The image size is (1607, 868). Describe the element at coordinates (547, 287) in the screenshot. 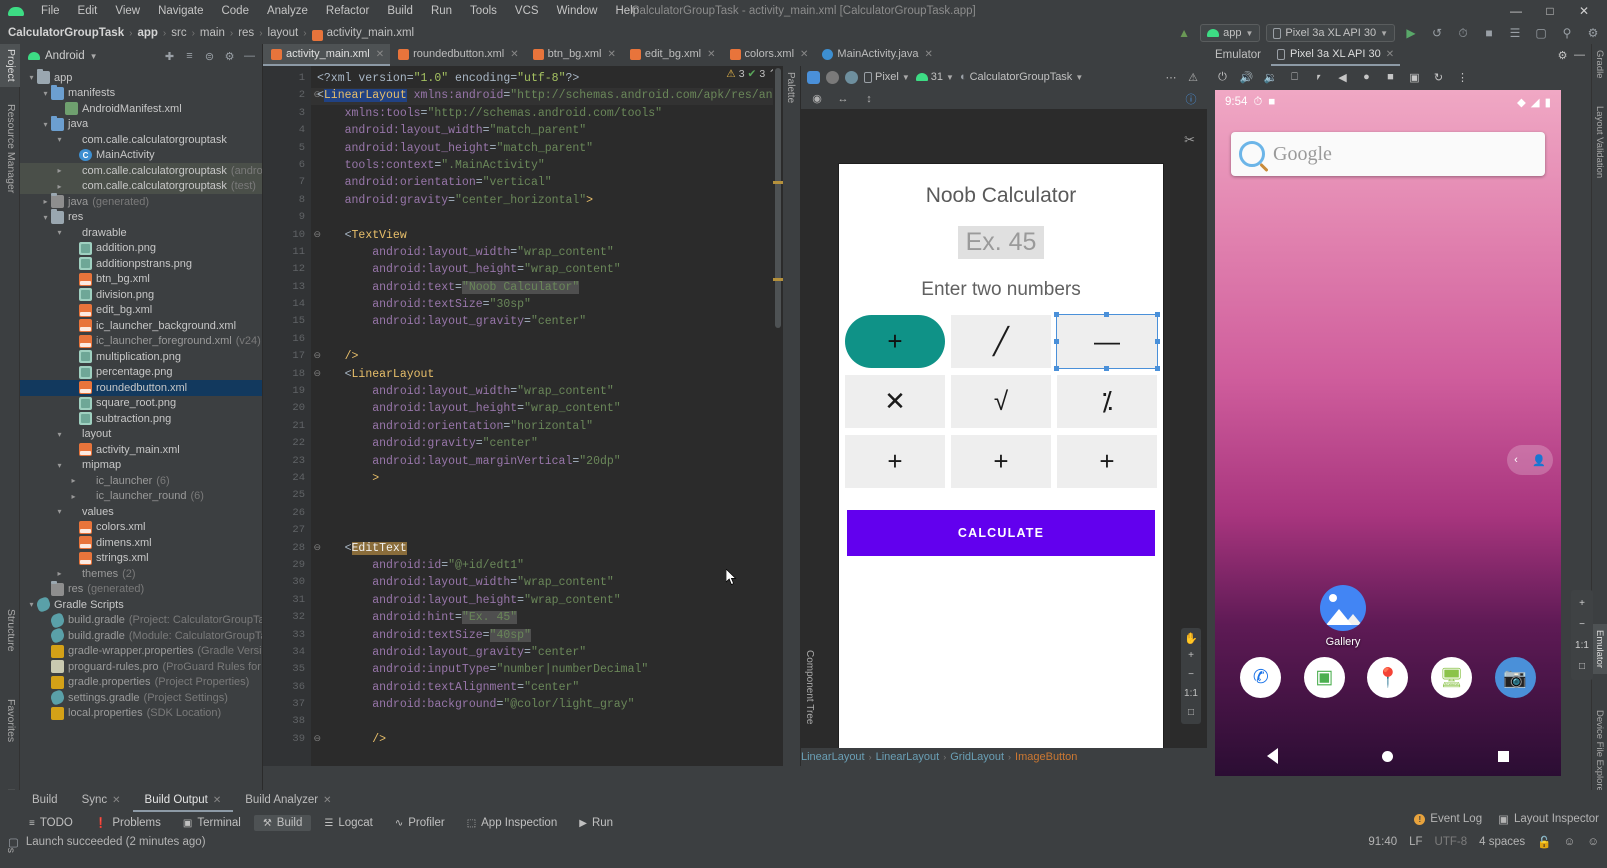

I see `code-line: android:text="Noob Calculator"` at that location.